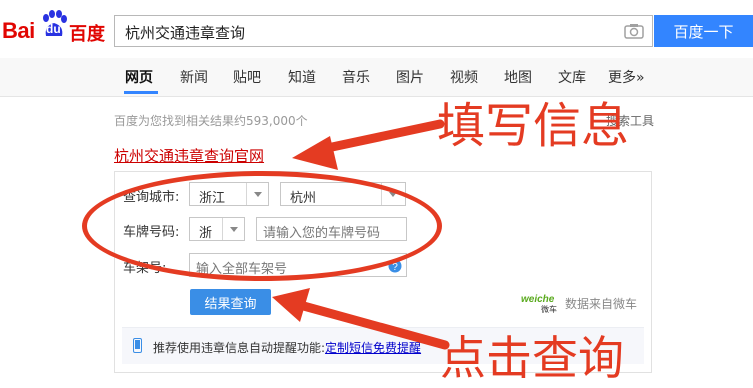 The width and height of the screenshot is (753, 388). Describe the element at coordinates (315, 153) in the screenshot. I see `annotation-arrowhead-upper` at that location.